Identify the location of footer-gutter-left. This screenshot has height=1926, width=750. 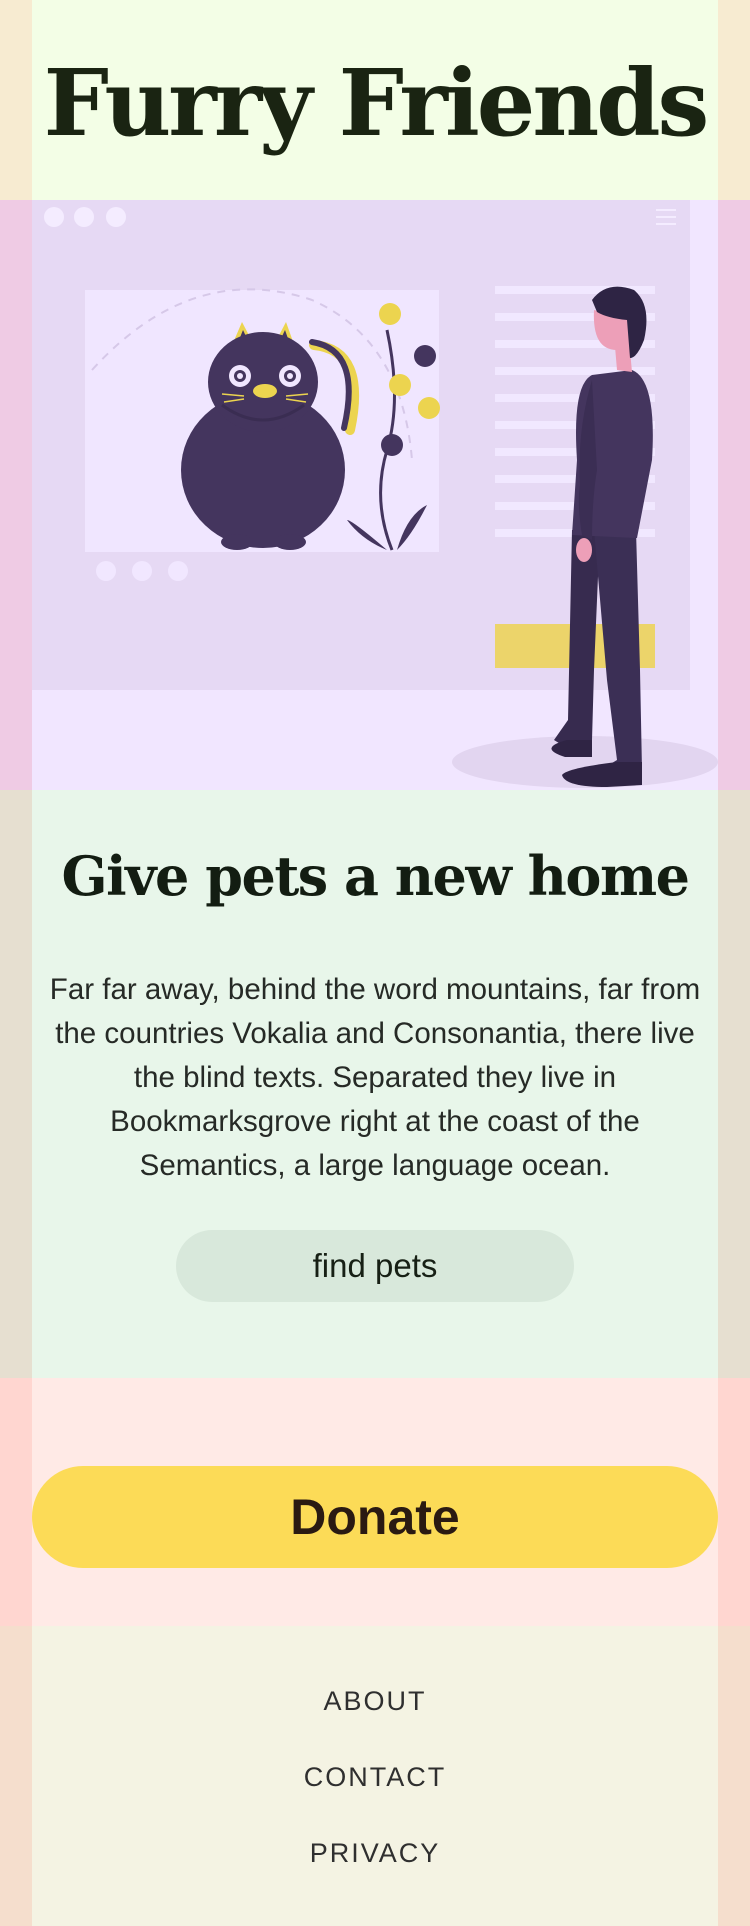
(16, 1776).